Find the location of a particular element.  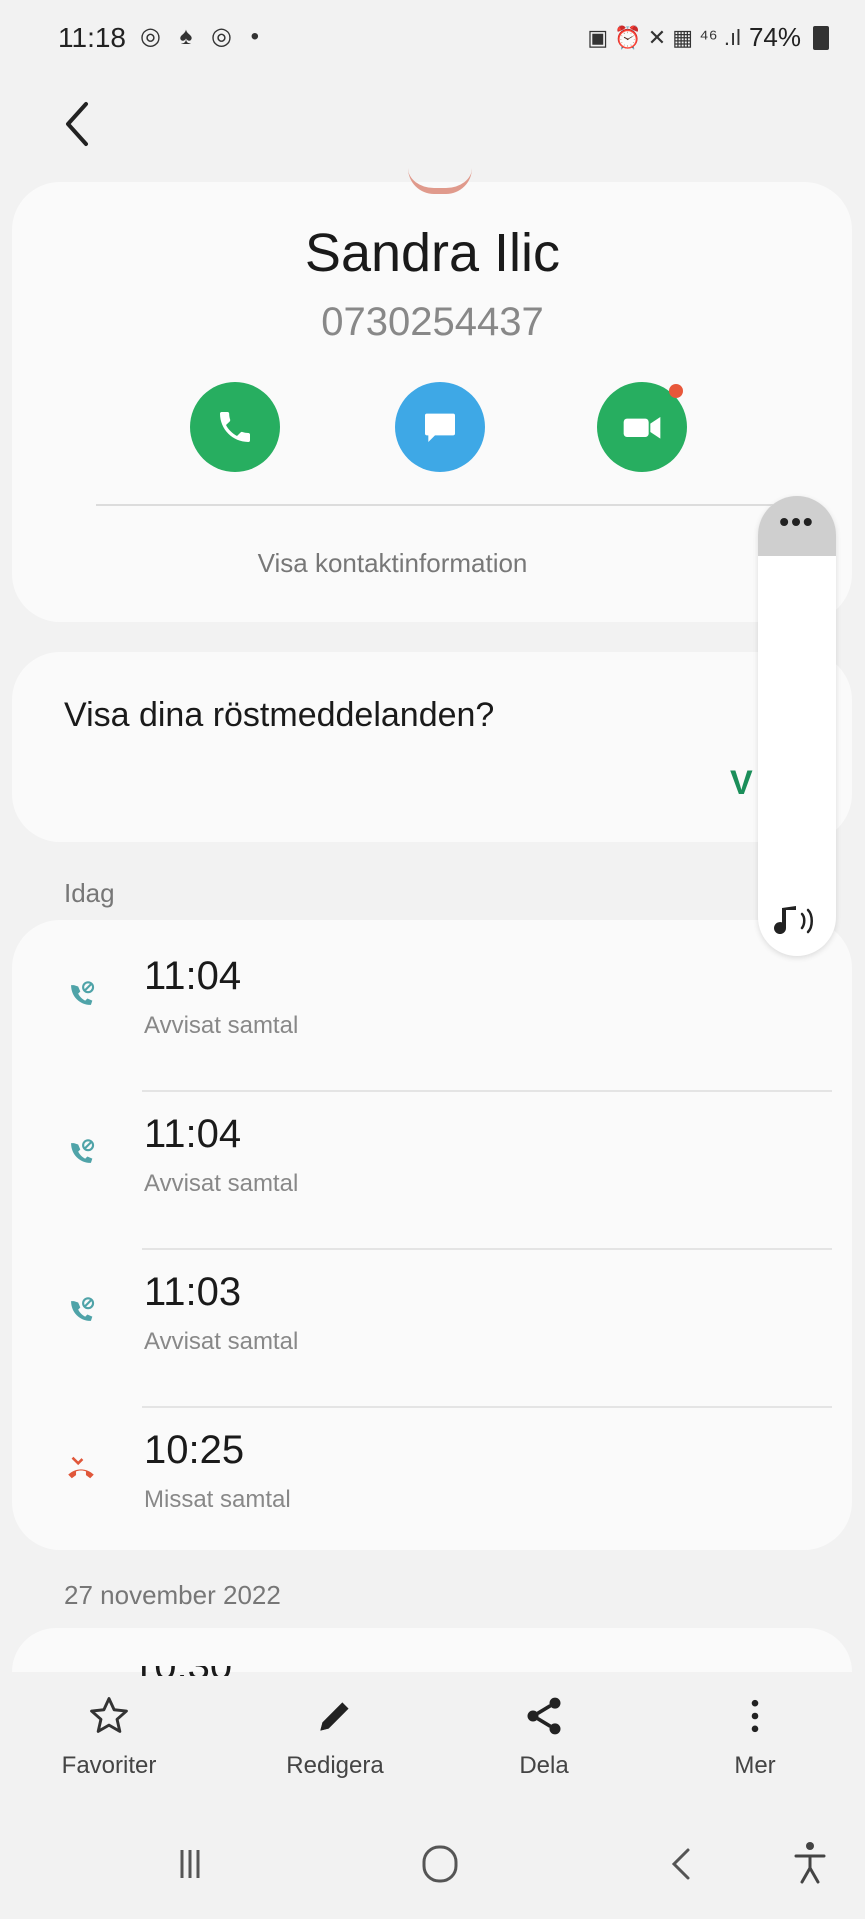

section-header-older: 27 november 2022 is located at coordinates (172, 1595).